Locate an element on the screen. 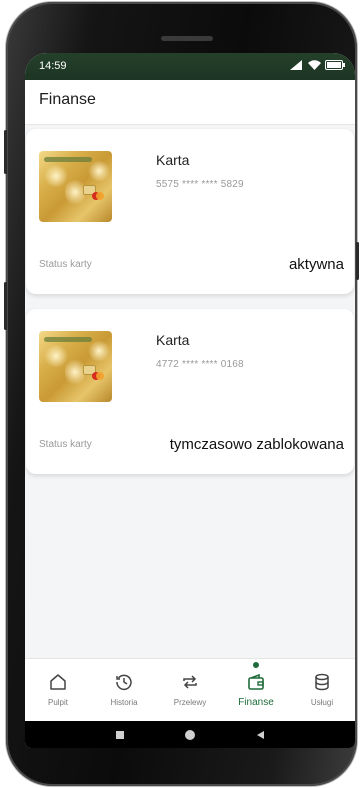 This screenshot has height=788, width=363. system-navigation is located at coordinates (190, 734).